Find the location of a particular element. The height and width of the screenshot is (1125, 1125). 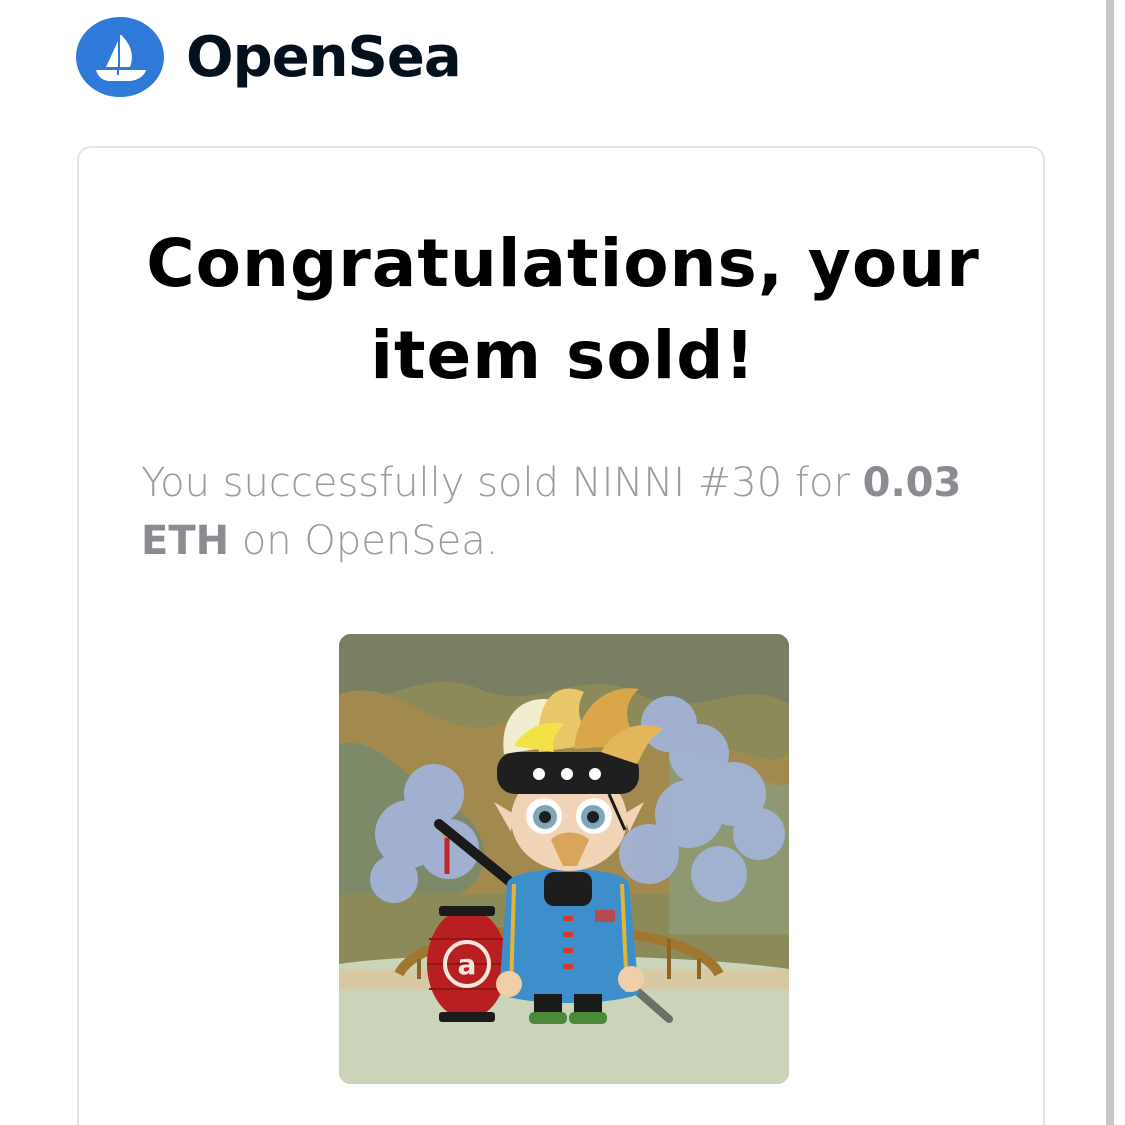

message-prefix: You successfully sold NINNI #30 for is located at coordinates (495, 483).